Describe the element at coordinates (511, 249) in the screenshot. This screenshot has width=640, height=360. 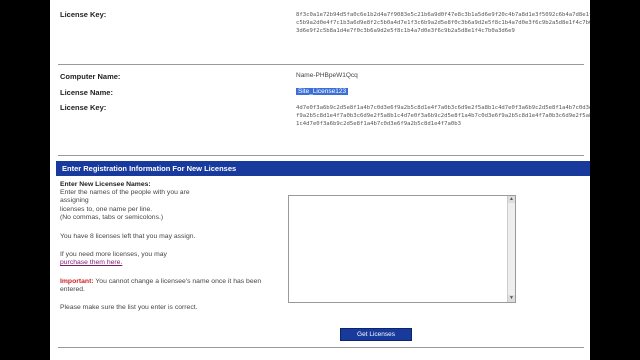
I see `textarea-scrollbar: ▲ ▼` at that location.